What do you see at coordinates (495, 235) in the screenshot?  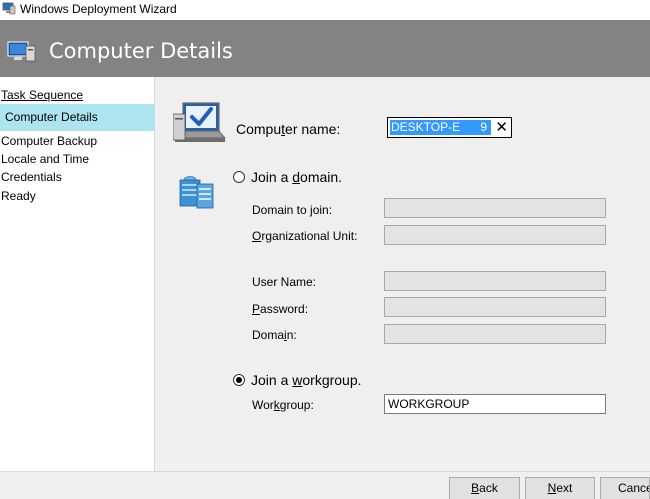 I see `organizational-unit-field` at bounding box center [495, 235].